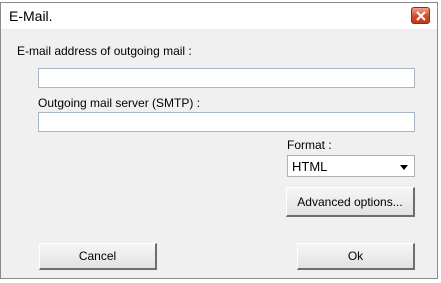  What do you see at coordinates (226, 78) in the screenshot?
I see `sender-email-field` at bounding box center [226, 78].